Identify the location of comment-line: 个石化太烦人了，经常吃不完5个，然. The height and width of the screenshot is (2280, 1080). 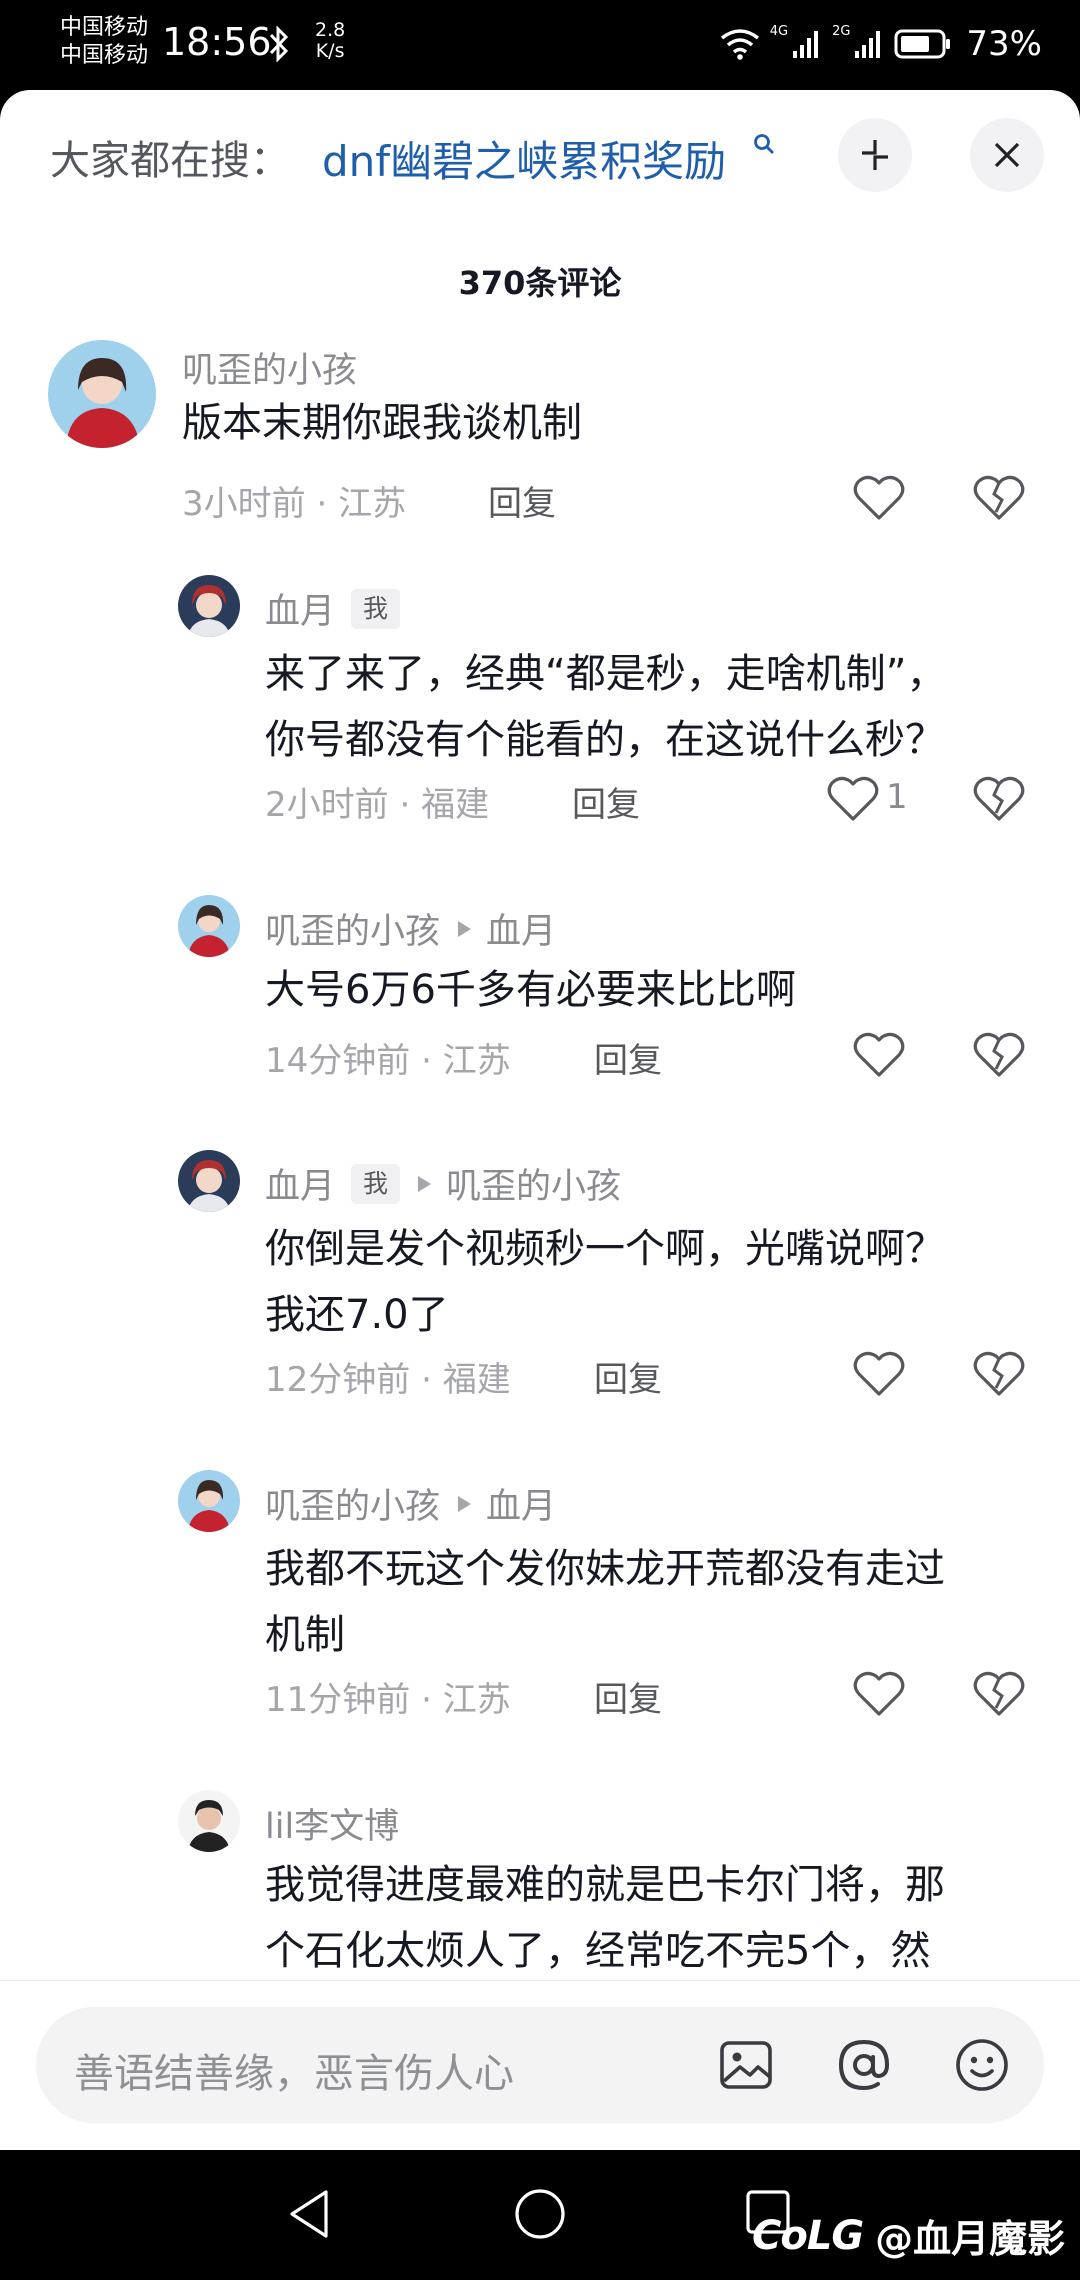
(598, 1951).